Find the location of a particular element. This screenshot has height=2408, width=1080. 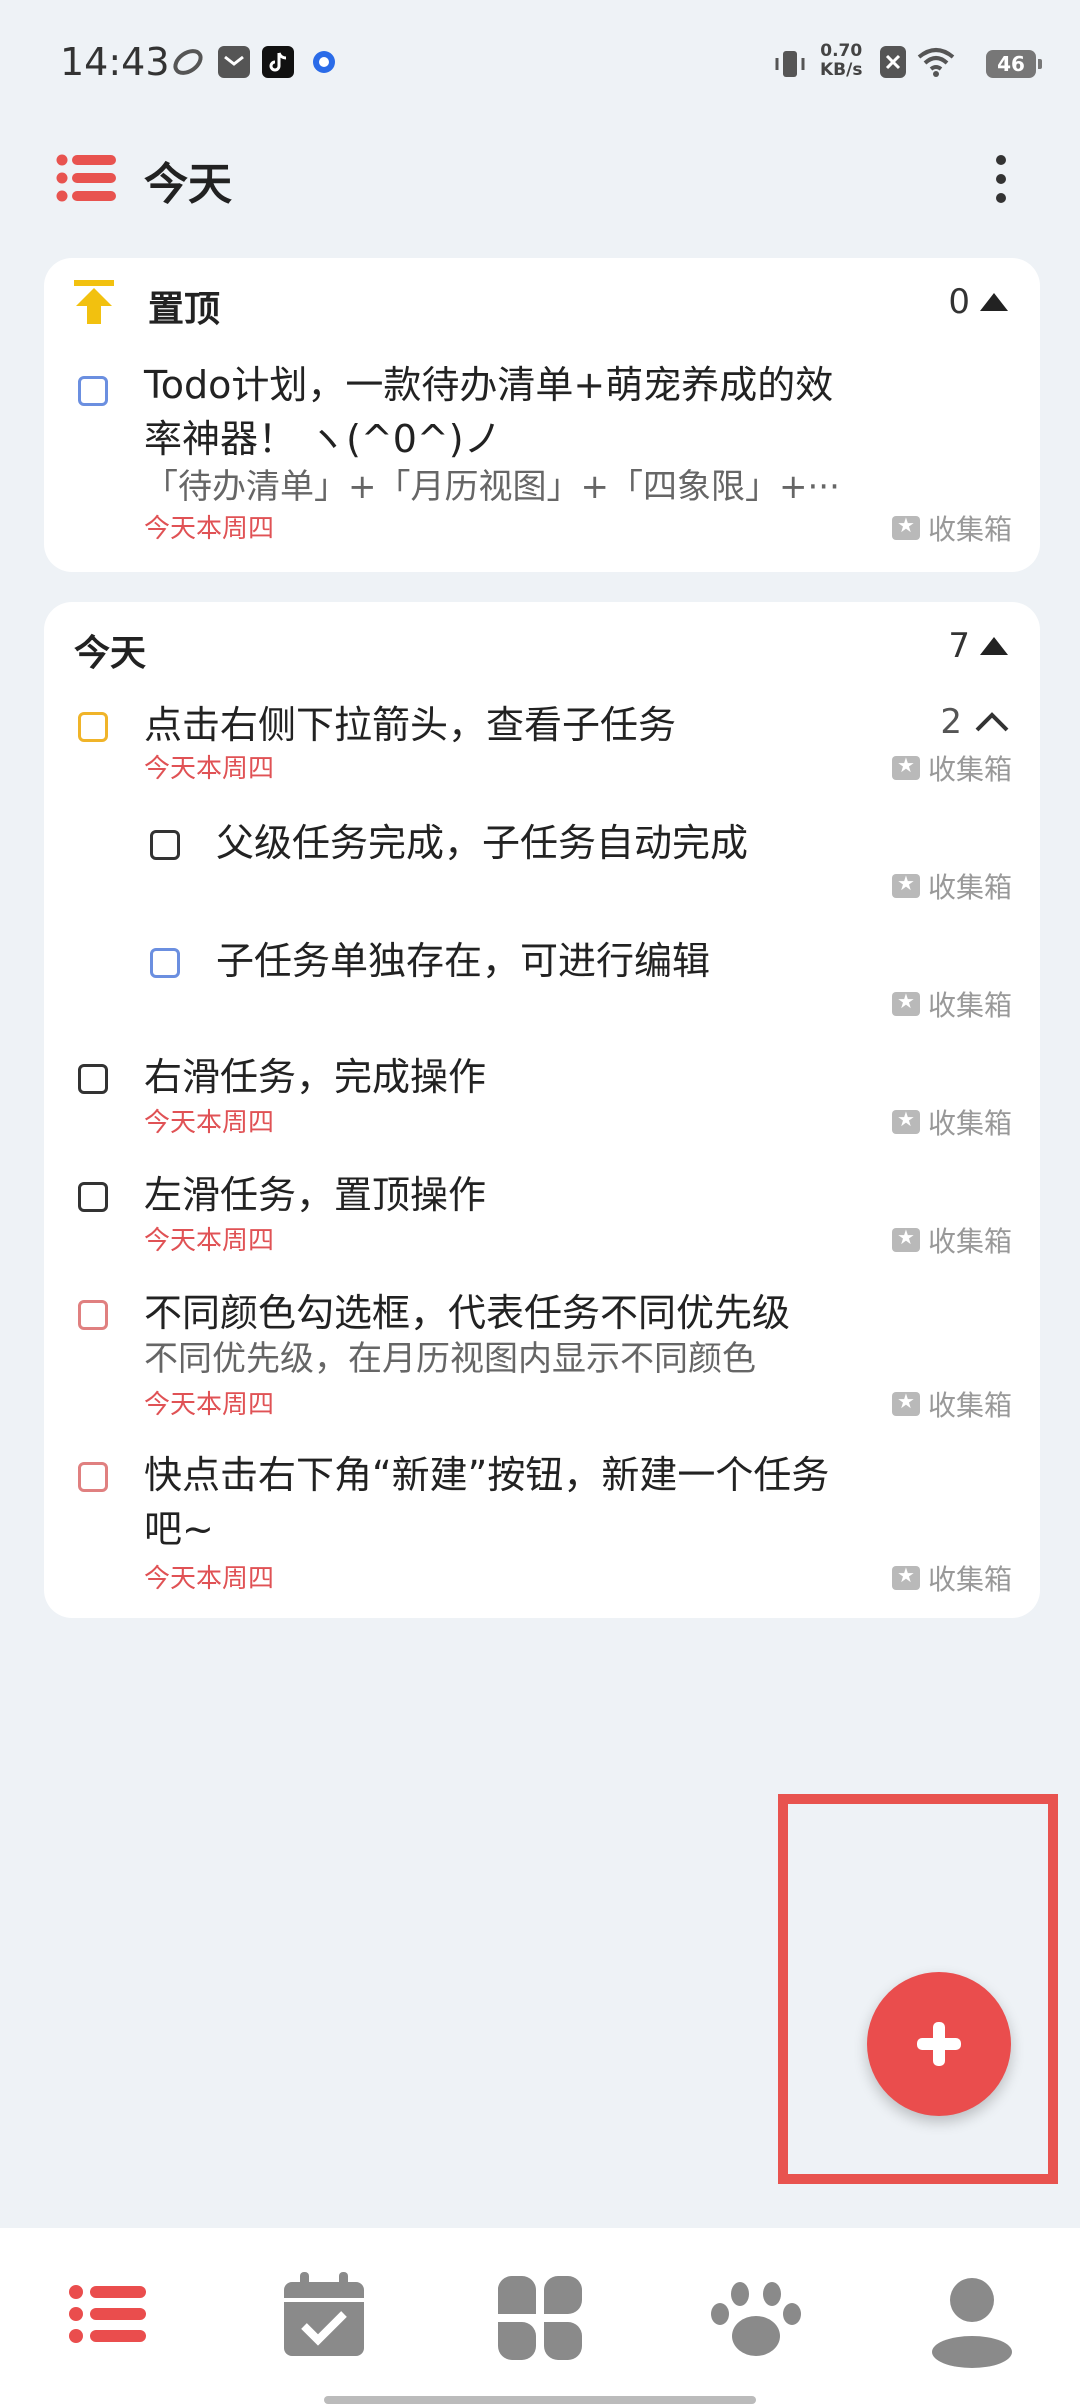

battery-indicator: 46 is located at coordinates (1014, 64).